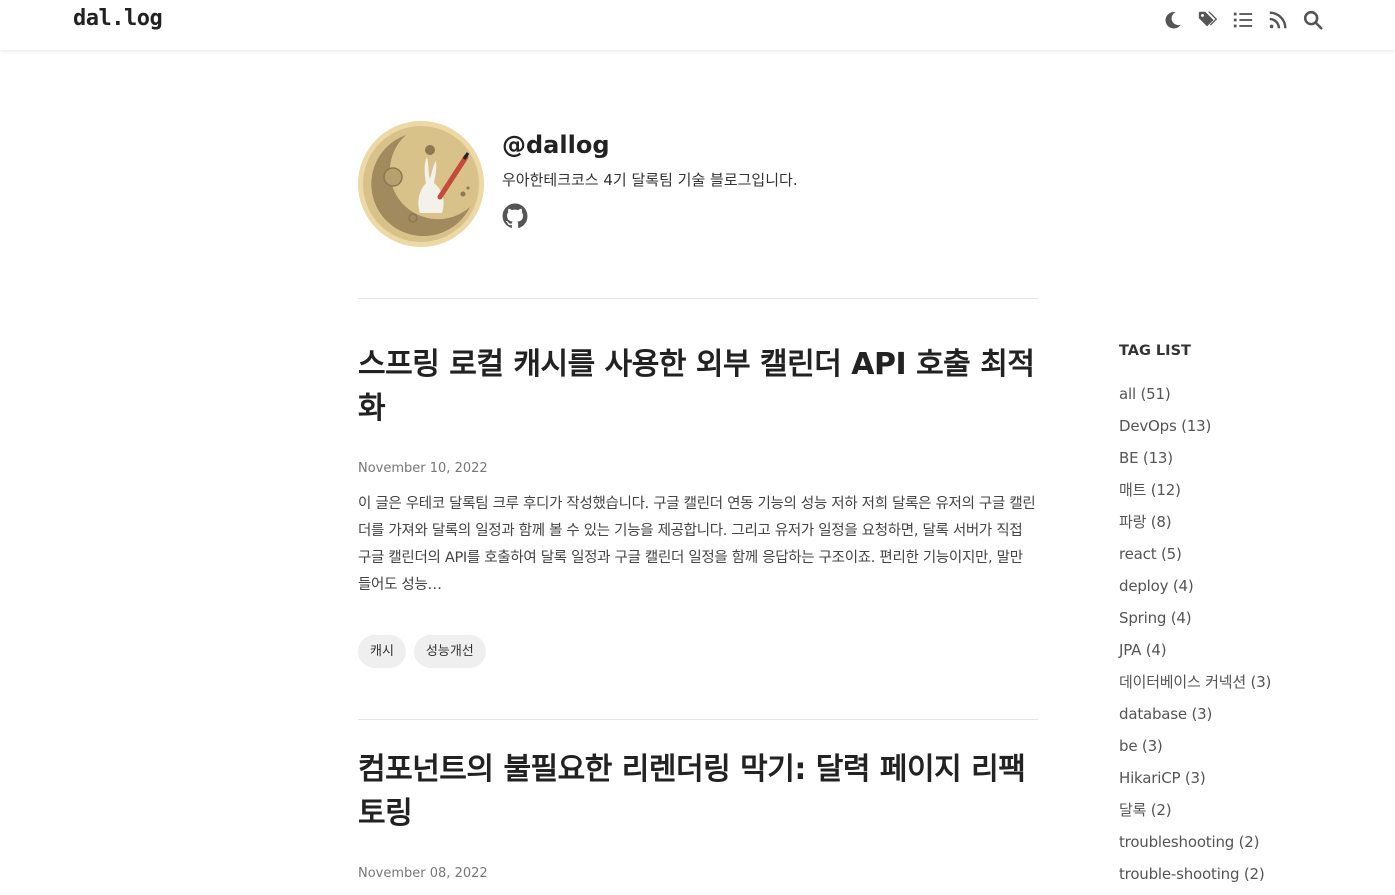 This screenshot has width=1395, height=895. What do you see at coordinates (698, 792) in the screenshot?
I see `post-title: 컴포넌트의 불필요한 리렌더링 막기: 달력 페이지 리팩토링` at bounding box center [698, 792].